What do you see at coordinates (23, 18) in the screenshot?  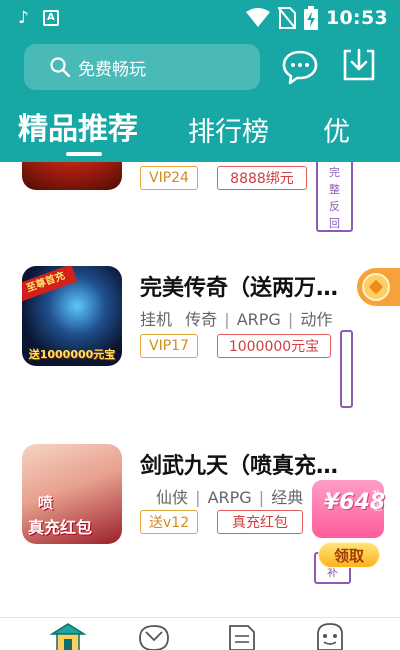 I see `tiktok-icon: ♪` at bounding box center [23, 18].